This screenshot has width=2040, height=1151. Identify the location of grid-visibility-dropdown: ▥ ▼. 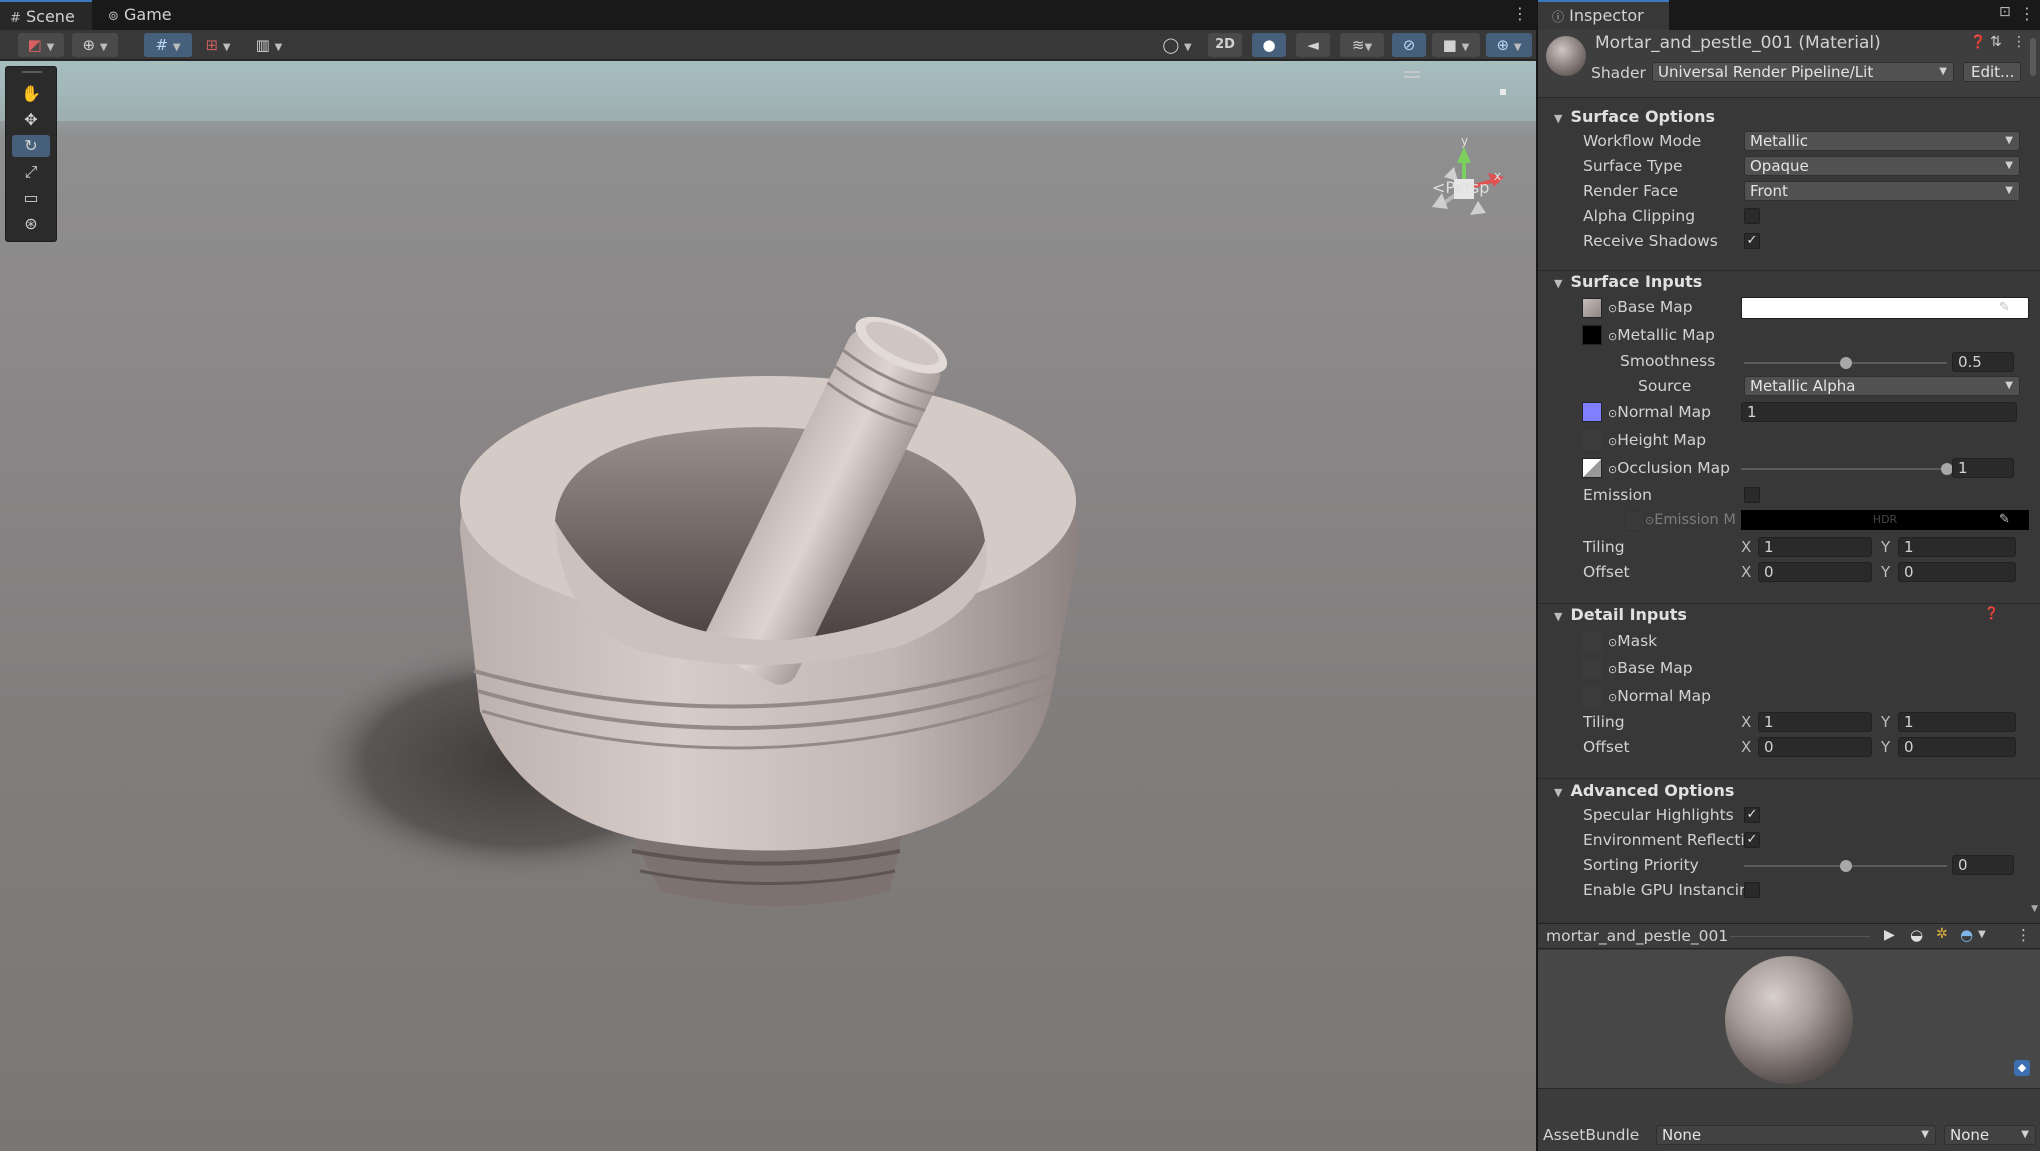
(269, 45).